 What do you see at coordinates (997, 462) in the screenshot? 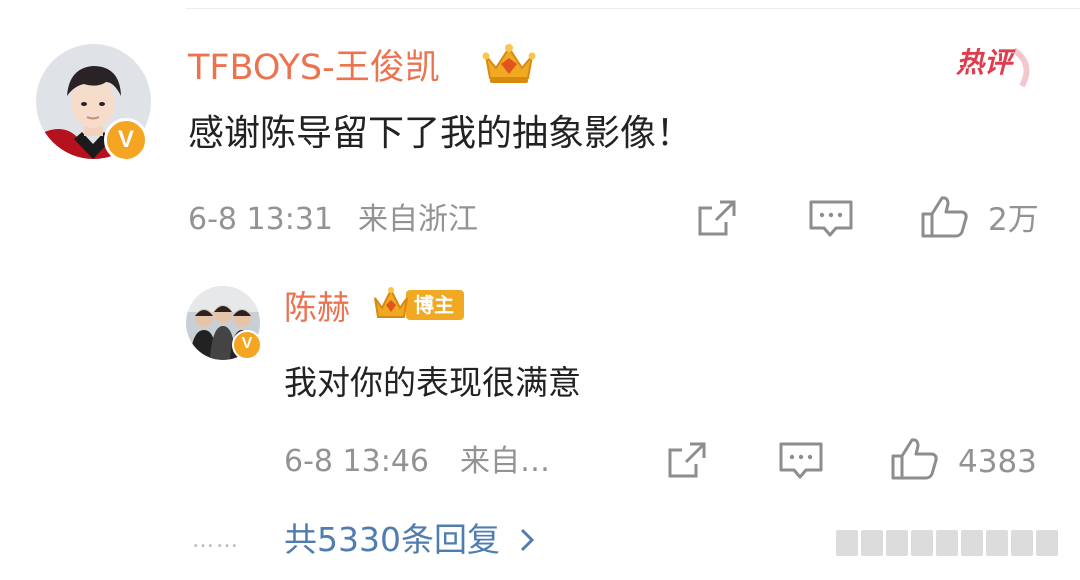
I see `reply-like-count: 4383` at bounding box center [997, 462].